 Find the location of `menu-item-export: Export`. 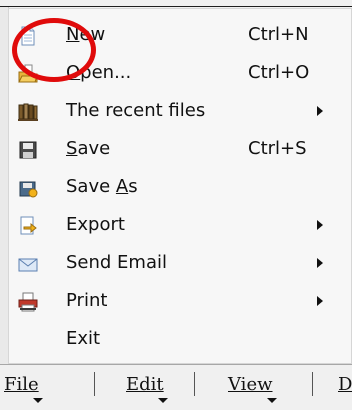

menu-item-export: Export is located at coordinates (180, 226).